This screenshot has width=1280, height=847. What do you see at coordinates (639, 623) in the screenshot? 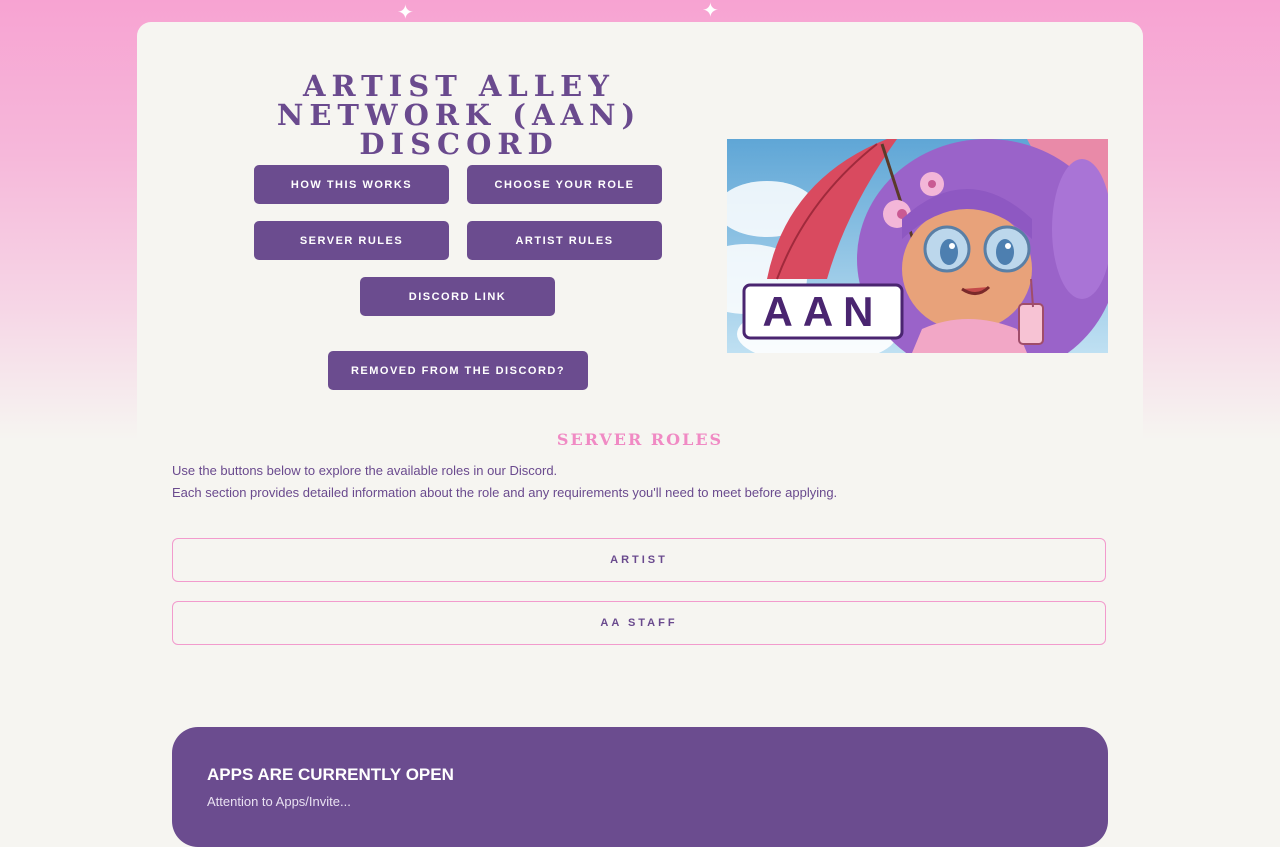
I see `role-aa-staff-button: AA STAFF` at bounding box center [639, 623].